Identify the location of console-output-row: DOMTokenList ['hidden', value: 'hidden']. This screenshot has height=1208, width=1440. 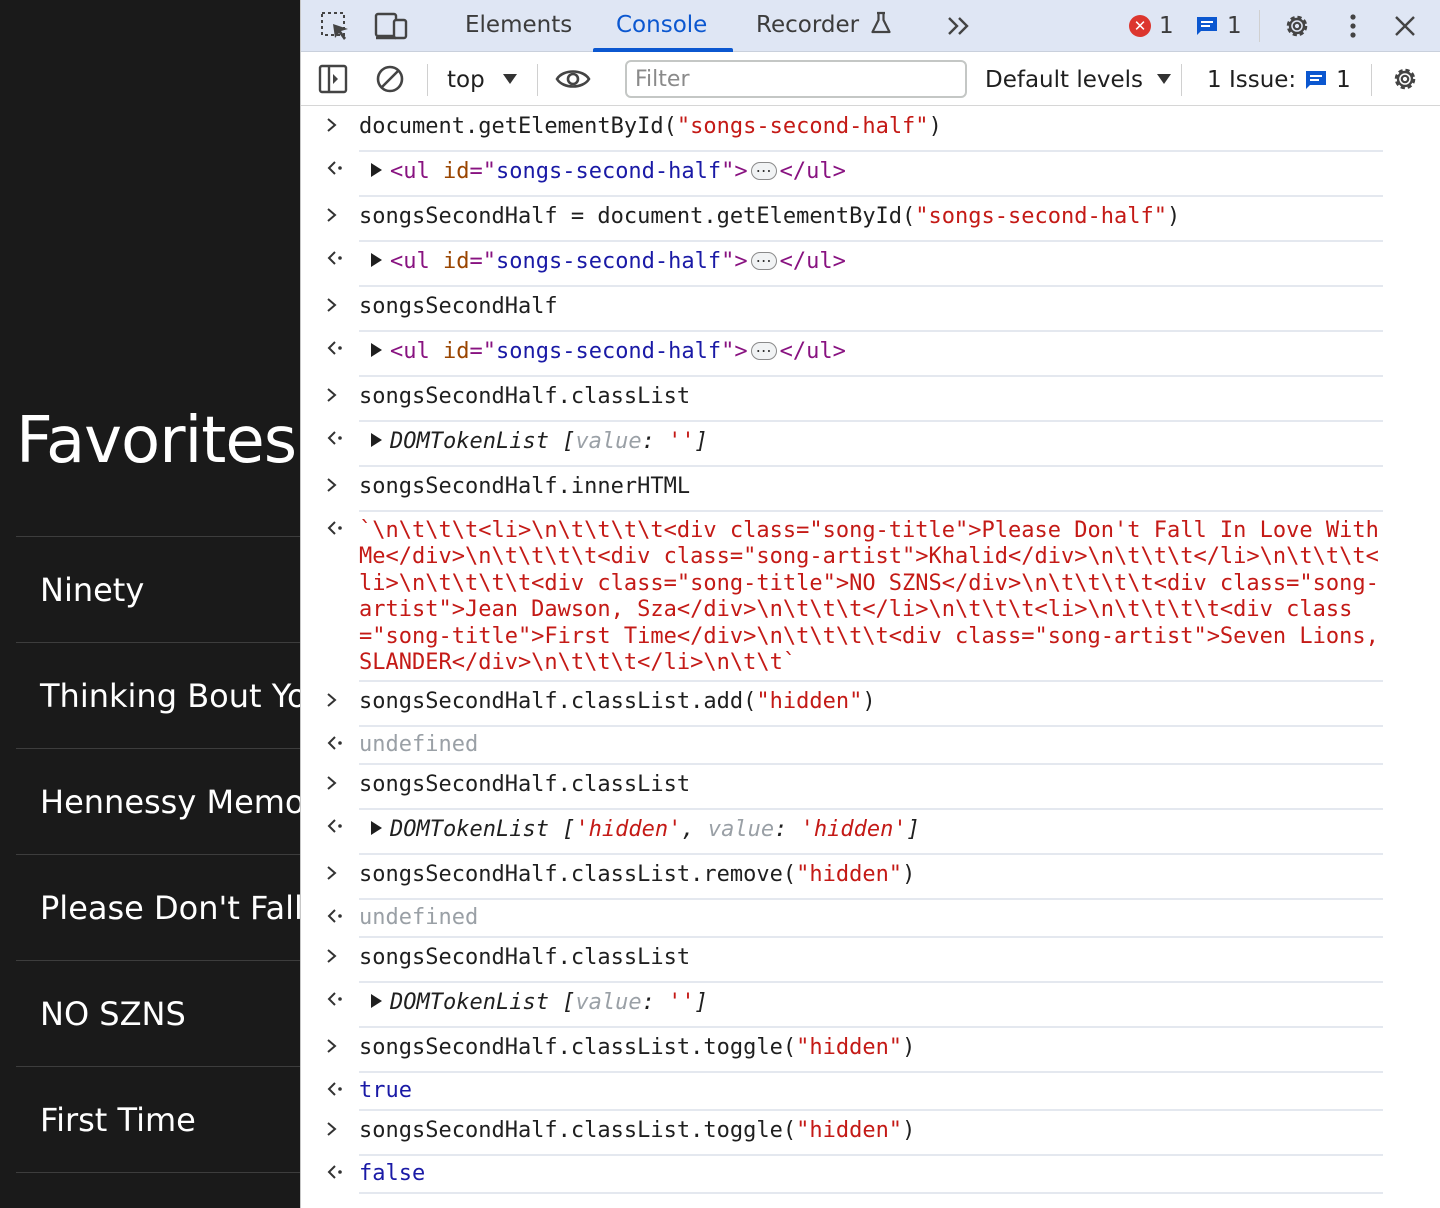
(855, 832).